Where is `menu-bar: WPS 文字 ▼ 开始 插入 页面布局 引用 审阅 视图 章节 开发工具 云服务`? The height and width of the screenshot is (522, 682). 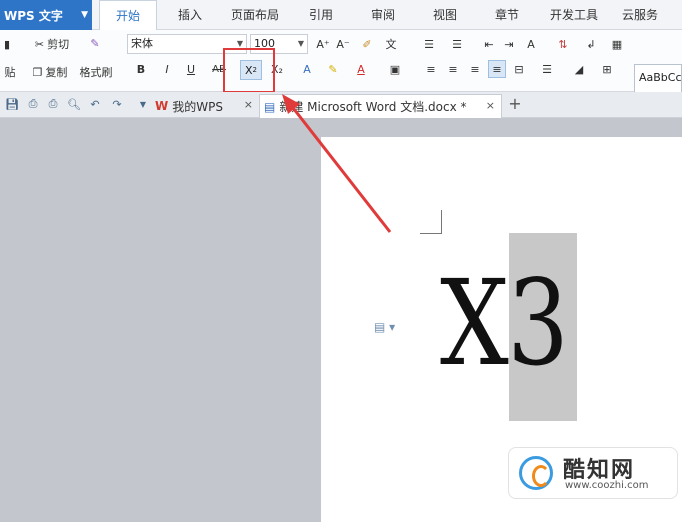
menu-bar: WPS 文字 ▼ 开始 插入 页面布局 引用 审阅 视图 章节 开发工具 云服务 is located at coordinates (341, 15).